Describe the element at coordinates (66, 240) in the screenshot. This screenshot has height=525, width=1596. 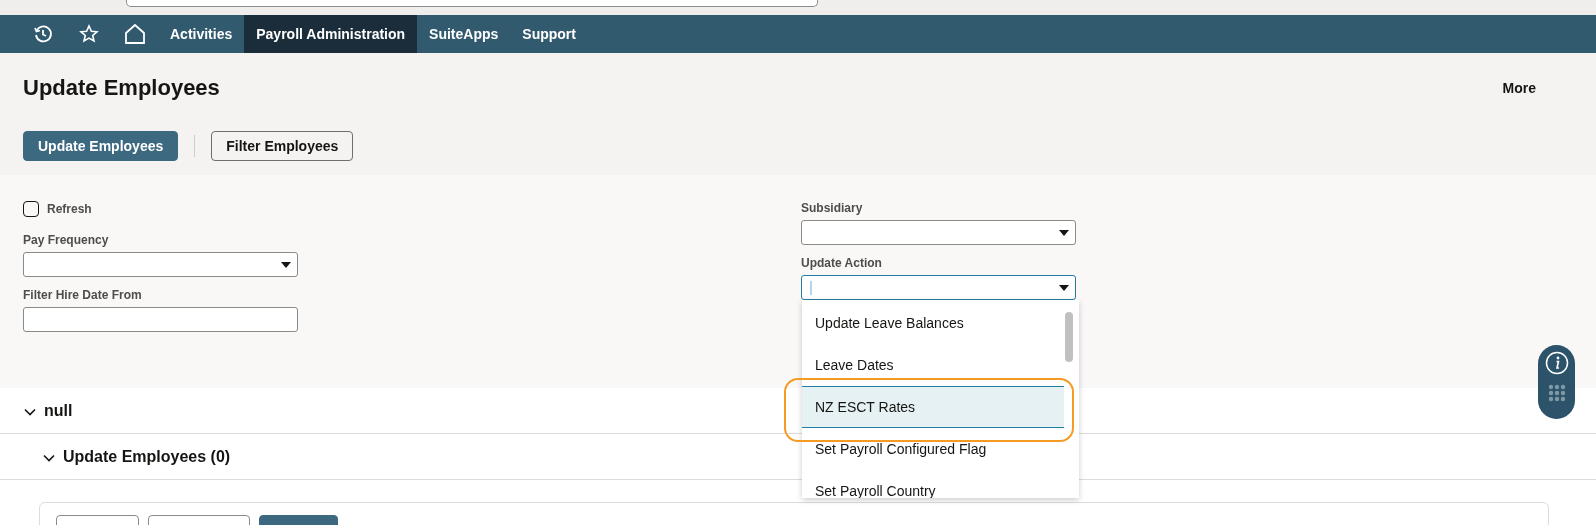
I see `field-label: Pay Frequency` at that location.